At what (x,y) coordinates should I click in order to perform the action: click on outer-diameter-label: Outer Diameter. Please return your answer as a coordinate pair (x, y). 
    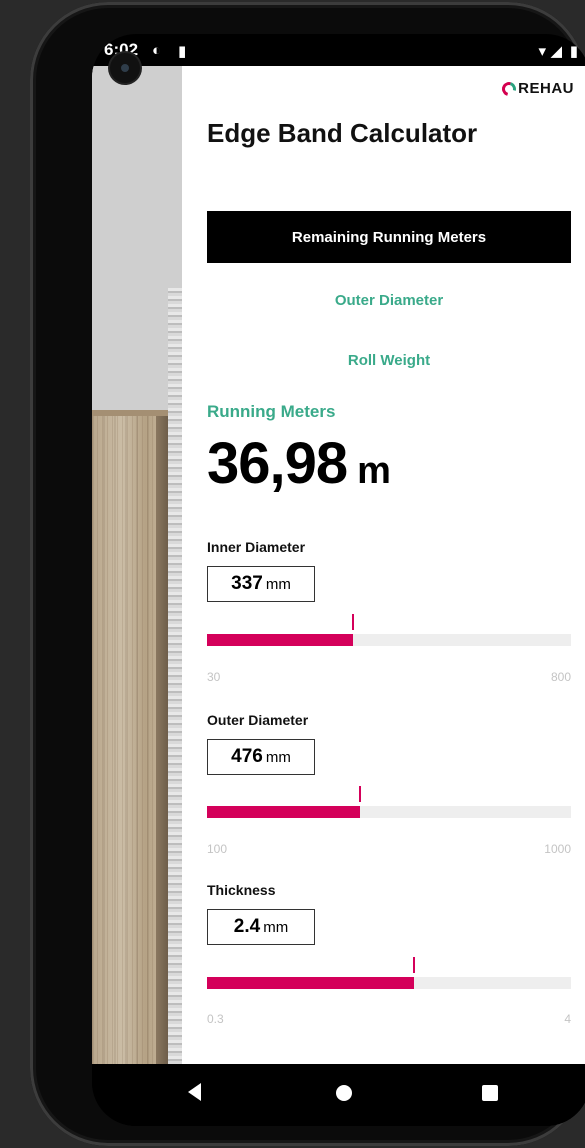
    Looking at the image, I should click on (258, 720).